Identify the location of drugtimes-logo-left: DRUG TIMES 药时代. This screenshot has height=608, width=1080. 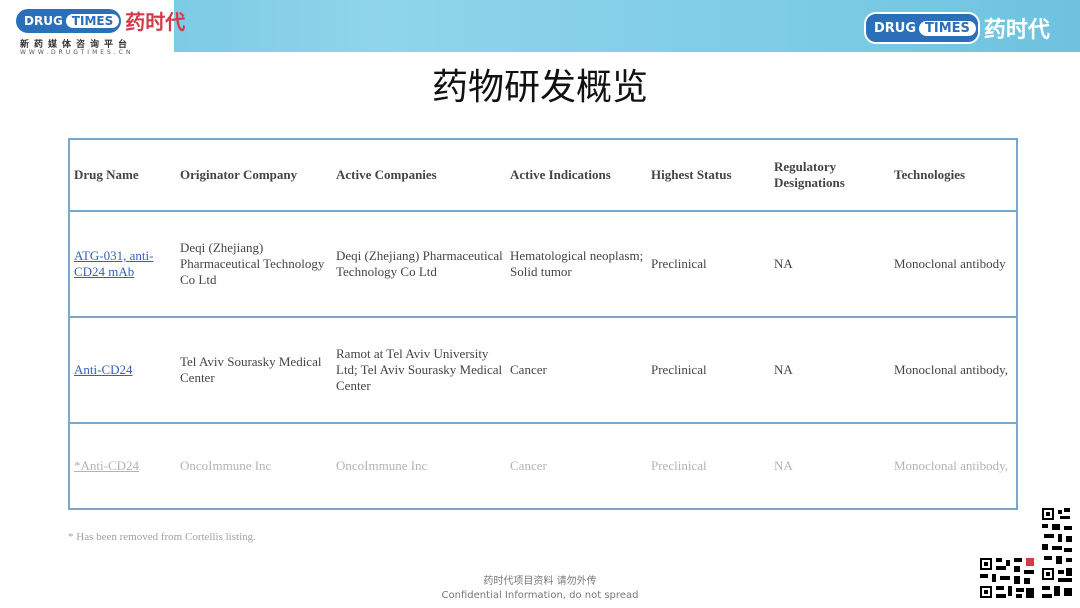
(100, 20).